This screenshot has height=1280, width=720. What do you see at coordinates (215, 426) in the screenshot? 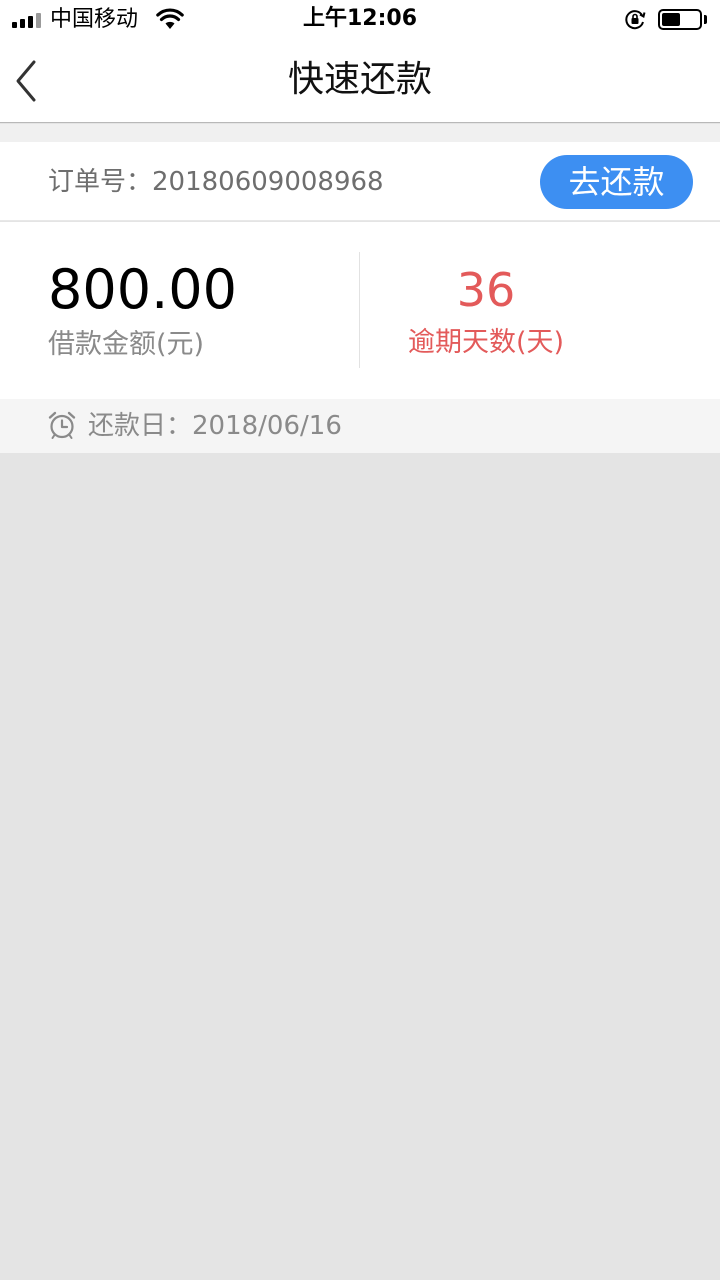
I see `due-date: 还款日：2018/06/16` at bounding box center [215, 426].